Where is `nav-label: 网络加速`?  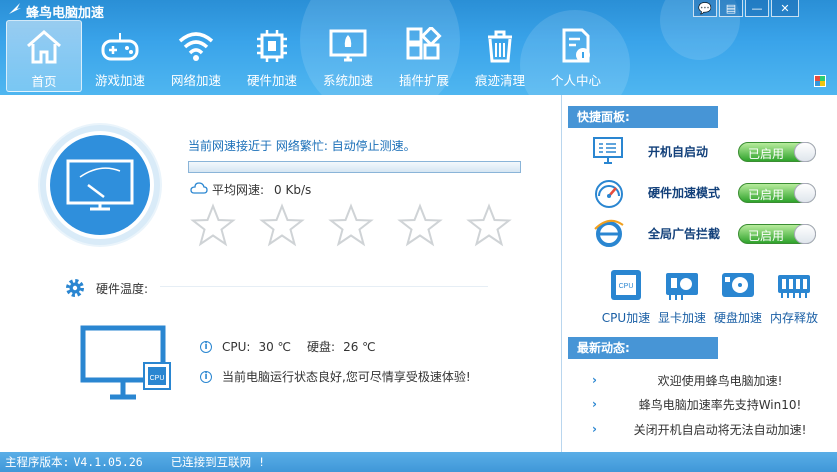
nav-label: 网络加速 is located at coordinates (195, 80).